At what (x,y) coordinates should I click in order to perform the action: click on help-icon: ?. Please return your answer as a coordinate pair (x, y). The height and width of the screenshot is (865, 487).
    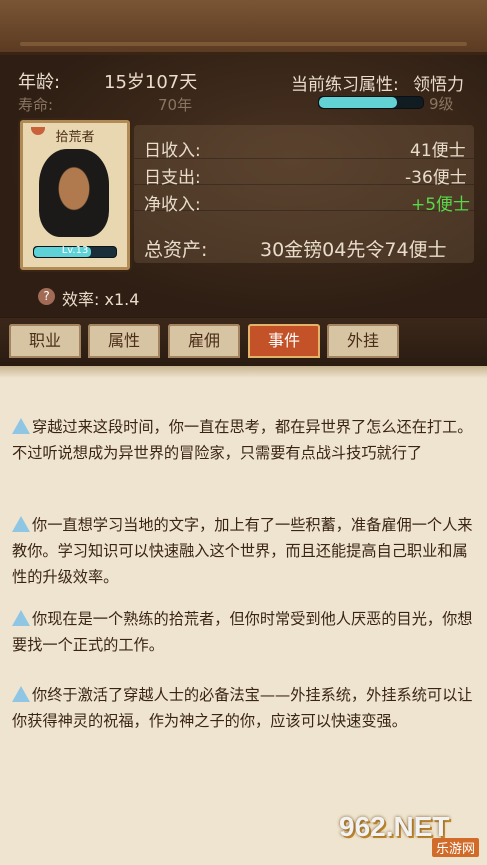
    Looking at the image, I should click on (46, 296).